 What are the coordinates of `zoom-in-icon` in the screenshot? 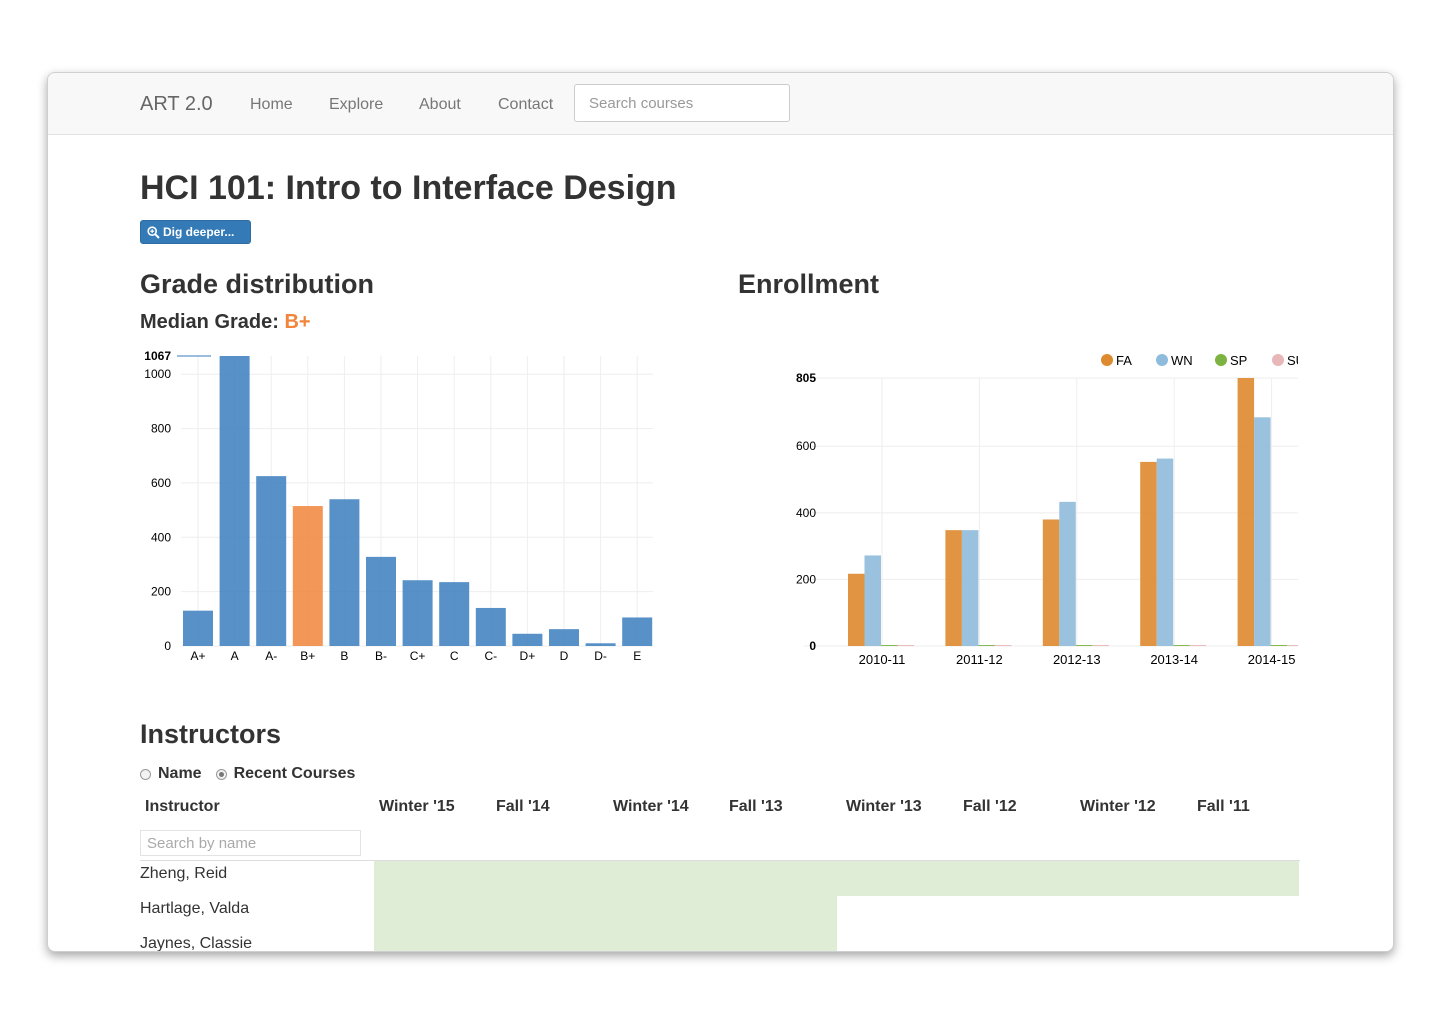 It's located at (153, 232).